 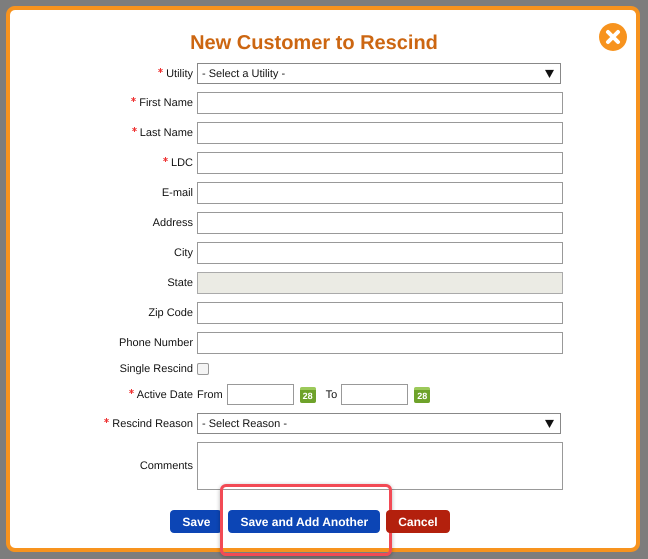 What do you see at coordinates (210, 394) in the screenshot?
I see `from-label: From` at bounding box center [210, 394].